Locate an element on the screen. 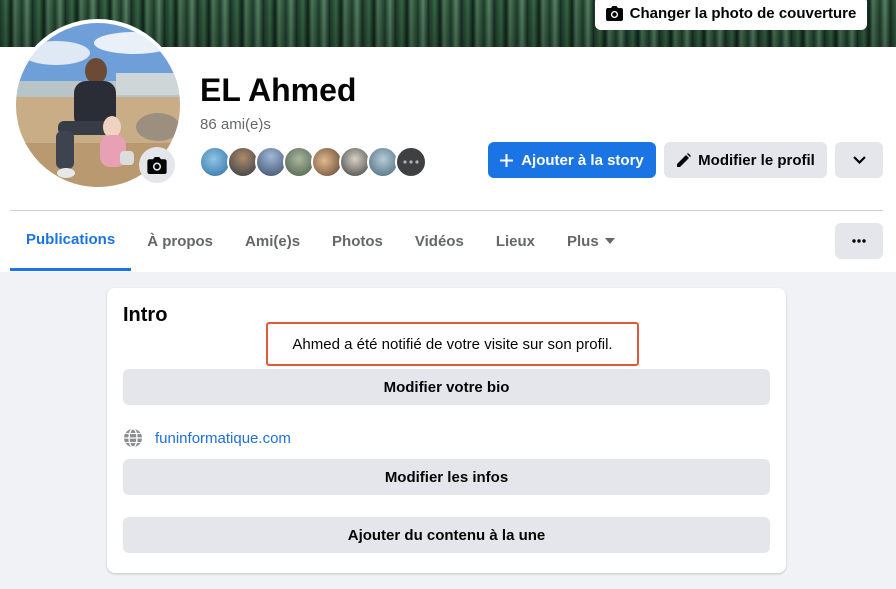 This screenshot has width=896, height=589. tab-publications: Publications is located at coordinates (71, 241).